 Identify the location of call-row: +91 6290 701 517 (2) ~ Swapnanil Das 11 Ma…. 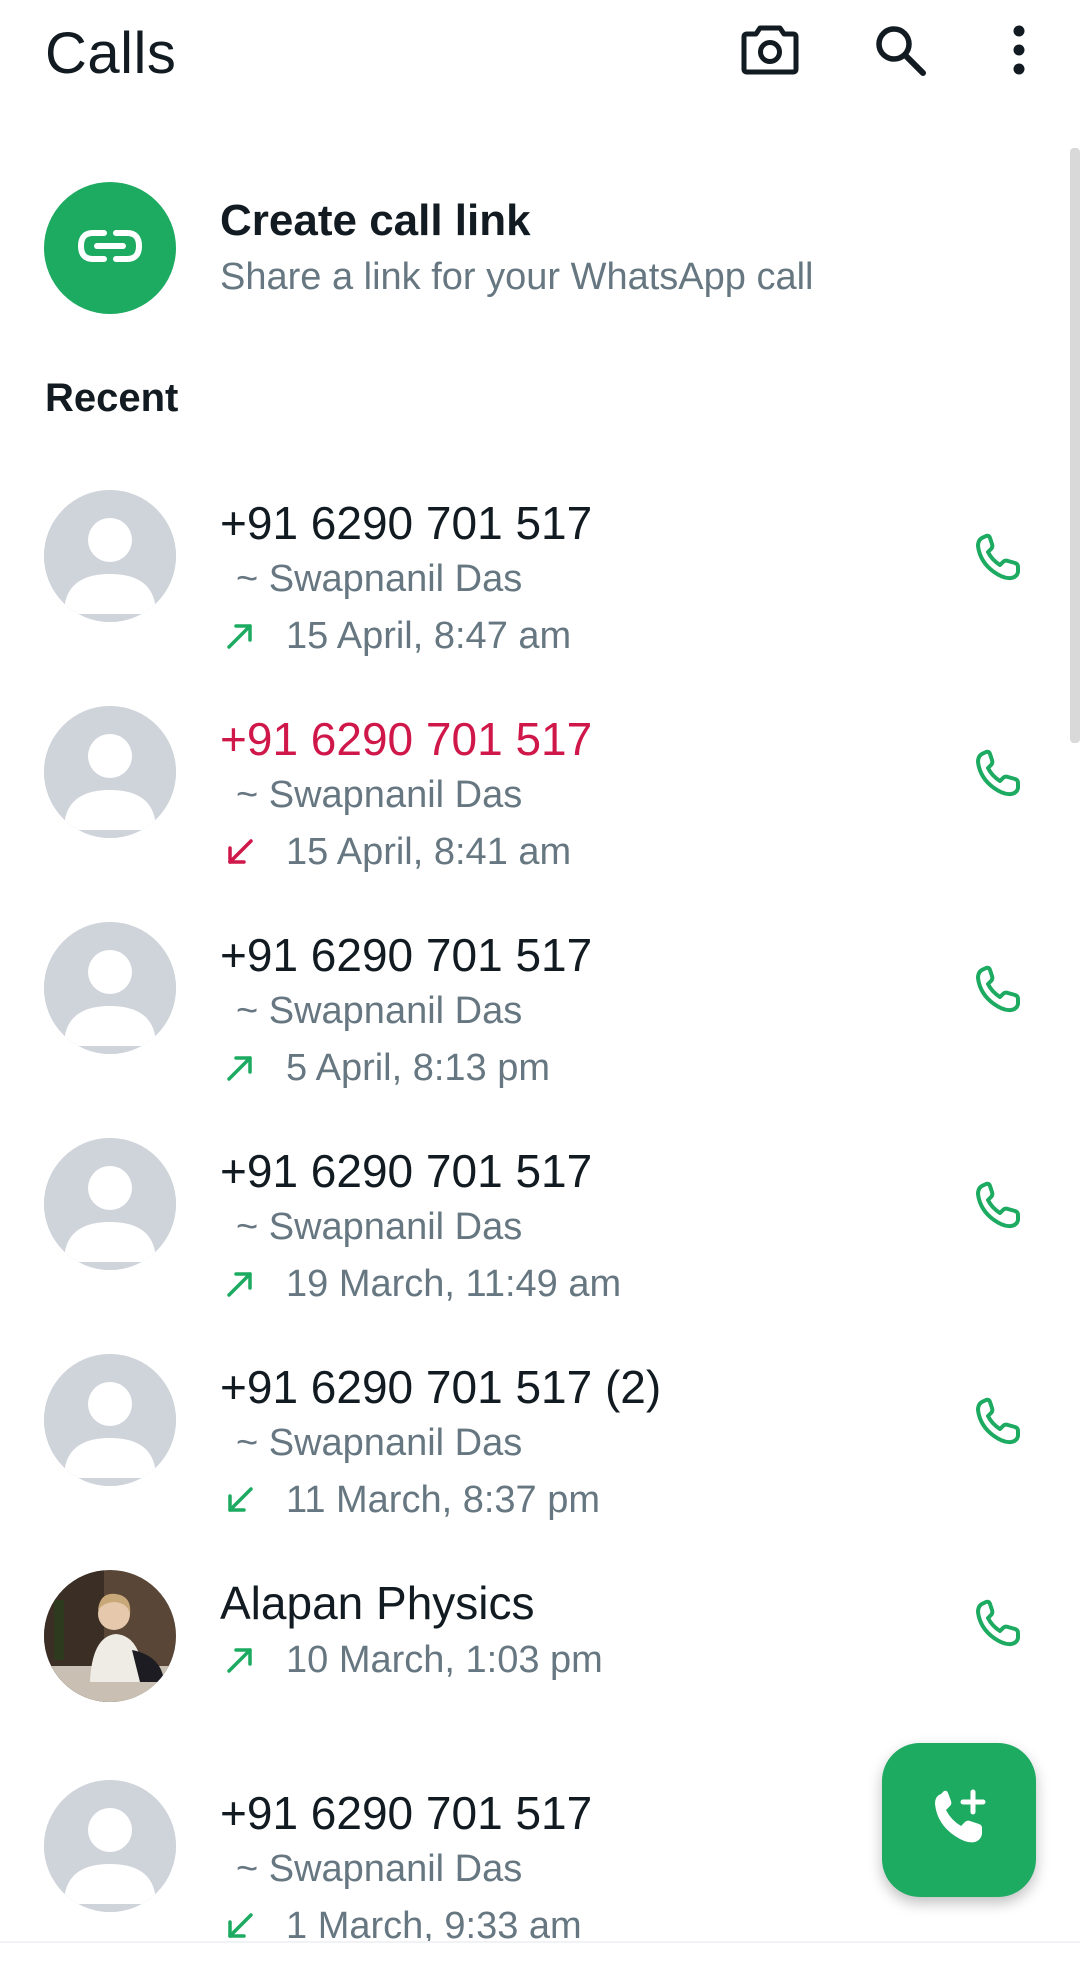
(540, 1454).